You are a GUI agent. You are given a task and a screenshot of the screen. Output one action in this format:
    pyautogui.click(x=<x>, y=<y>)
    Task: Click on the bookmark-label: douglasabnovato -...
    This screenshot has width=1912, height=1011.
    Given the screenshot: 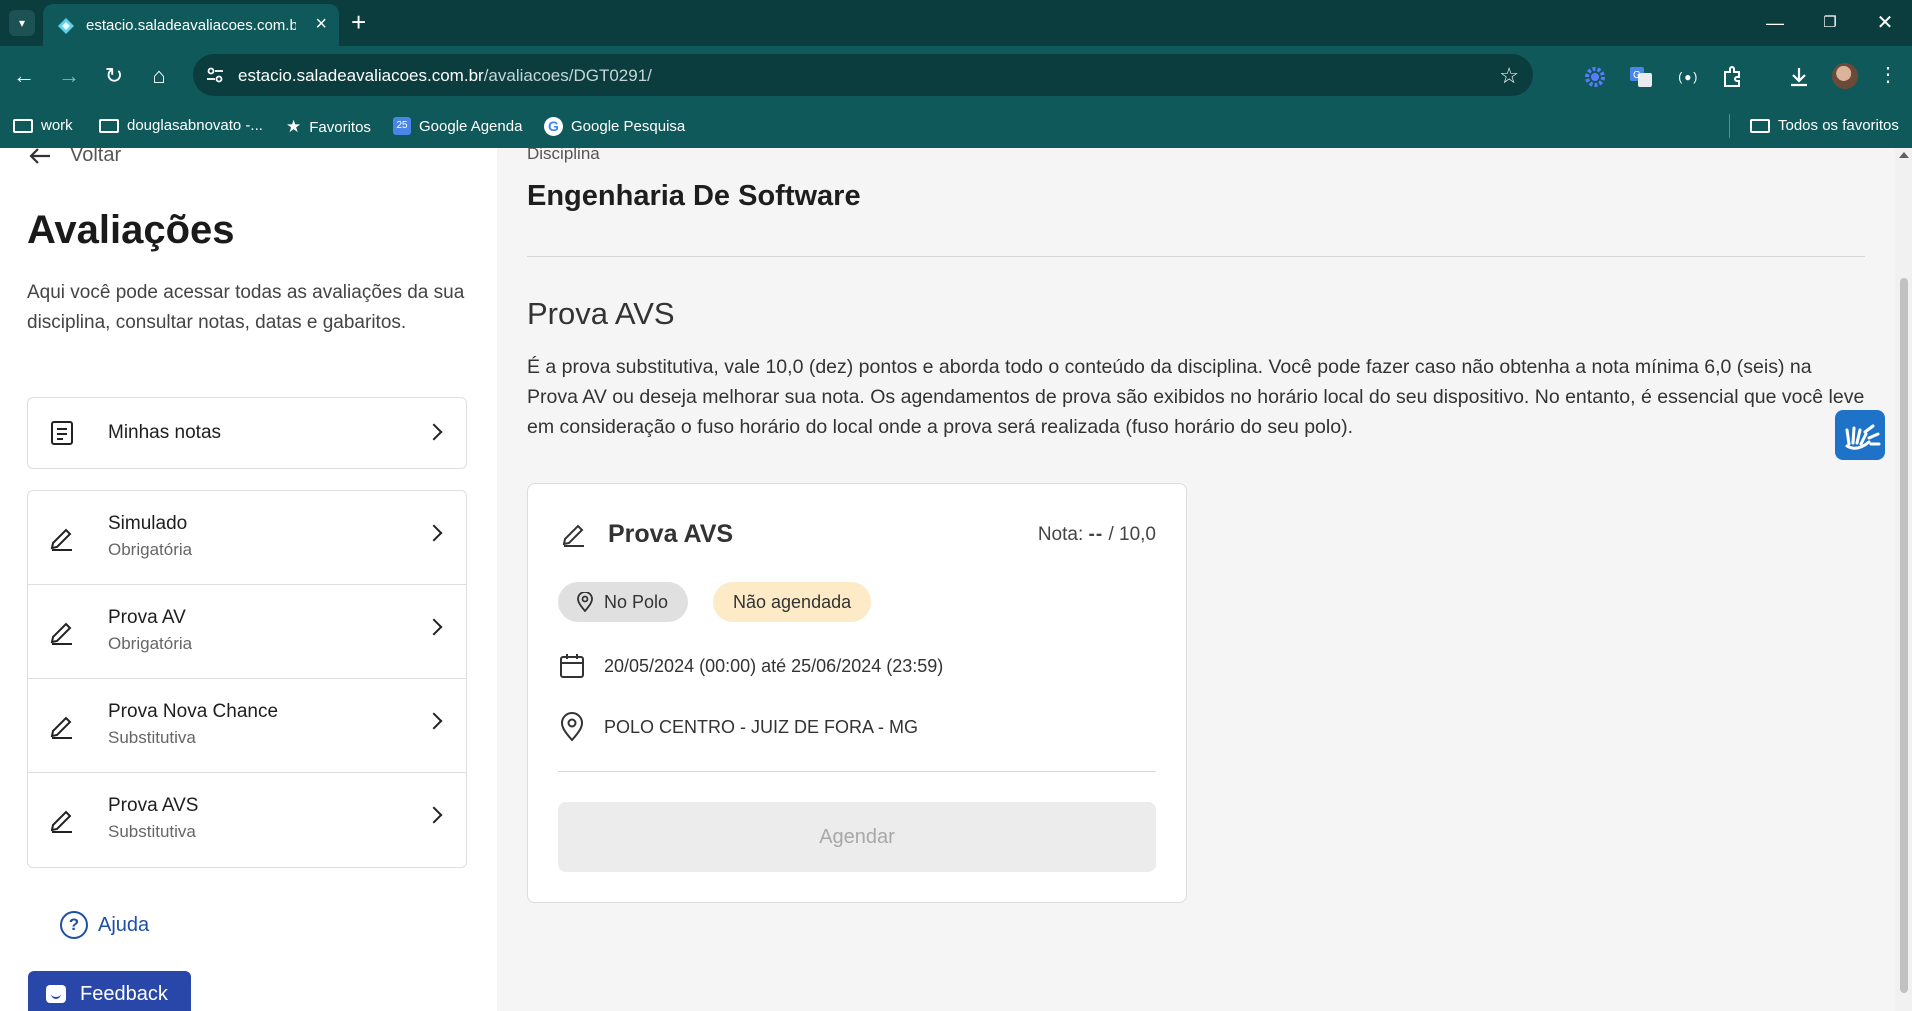 What is the action you would take?
    pyautogui.click(x=195, y=125)
    